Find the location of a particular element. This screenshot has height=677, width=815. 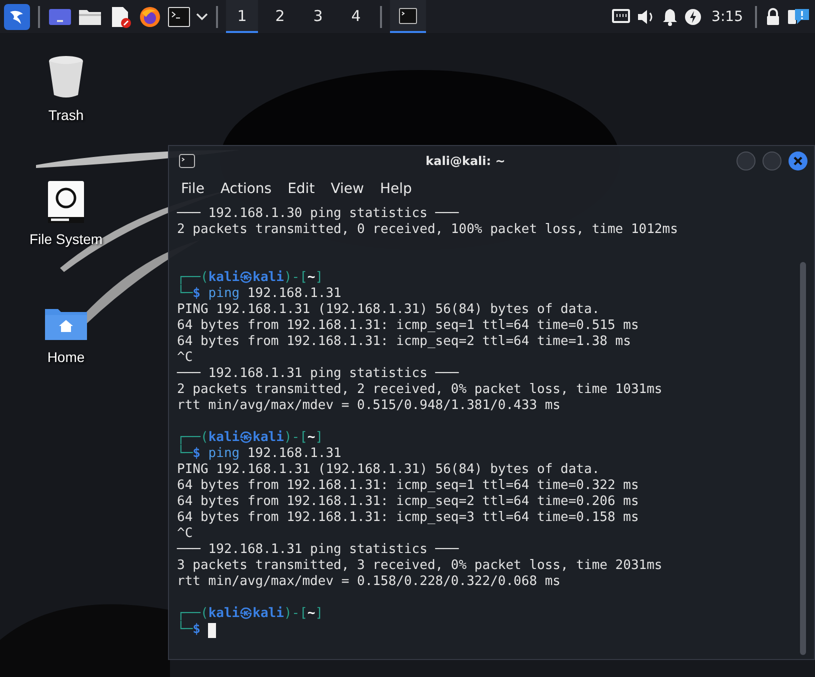

terminal-line: 2 packets transmitted, 2 received, 0% packet loss, time 1031ms is located at coordinates (420, 390).